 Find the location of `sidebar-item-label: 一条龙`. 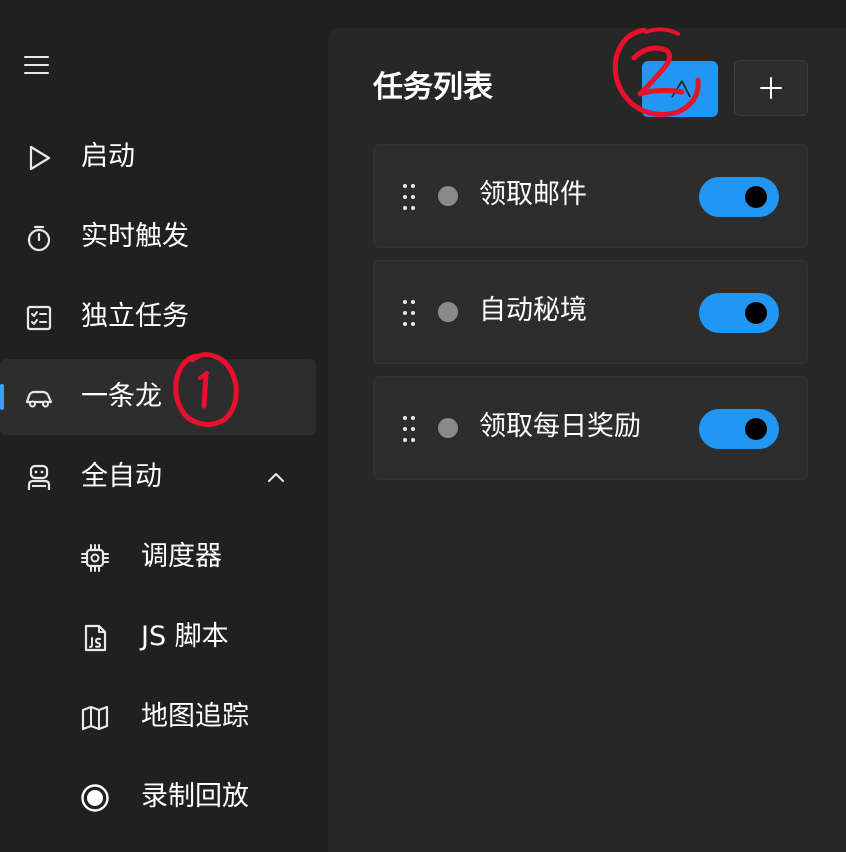

sidebar-item-label: 一条龙 is located at coordinates (121, 396).